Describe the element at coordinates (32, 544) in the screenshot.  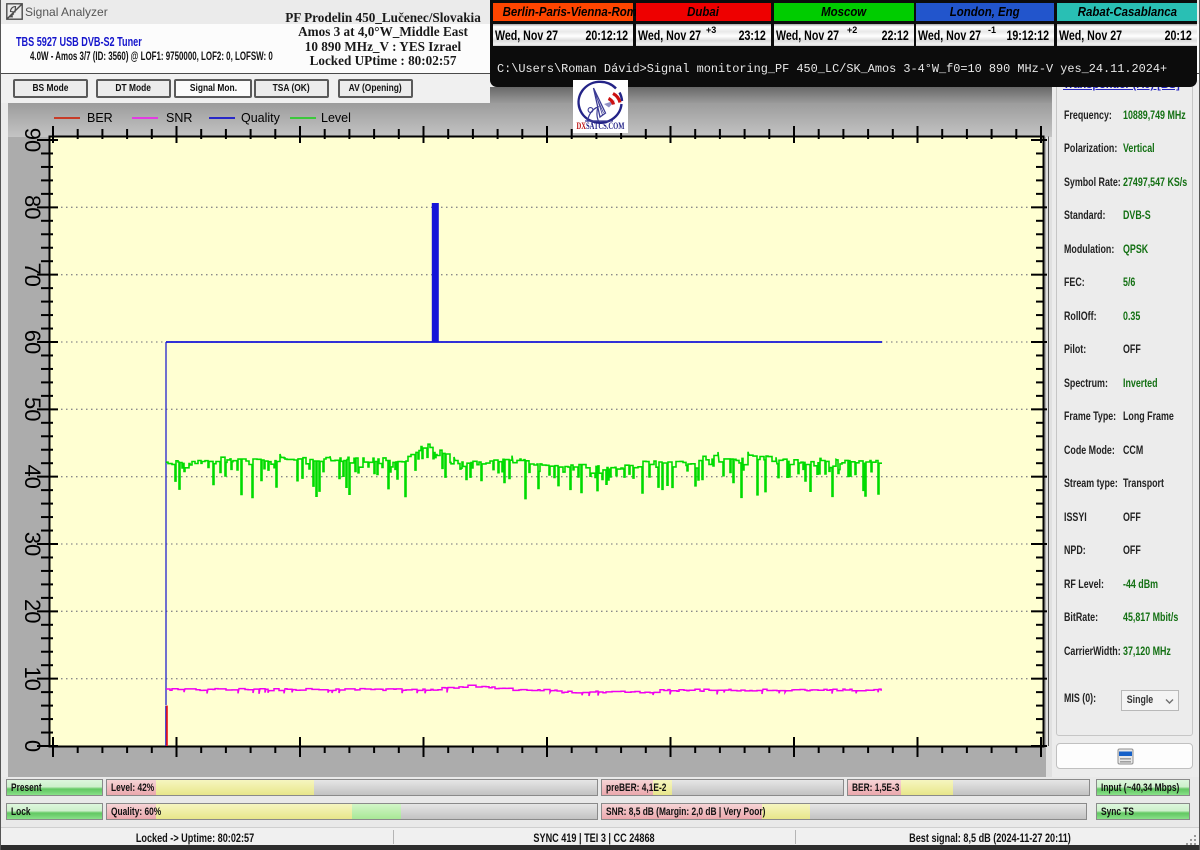
I see `svg-text: 30` at that location.